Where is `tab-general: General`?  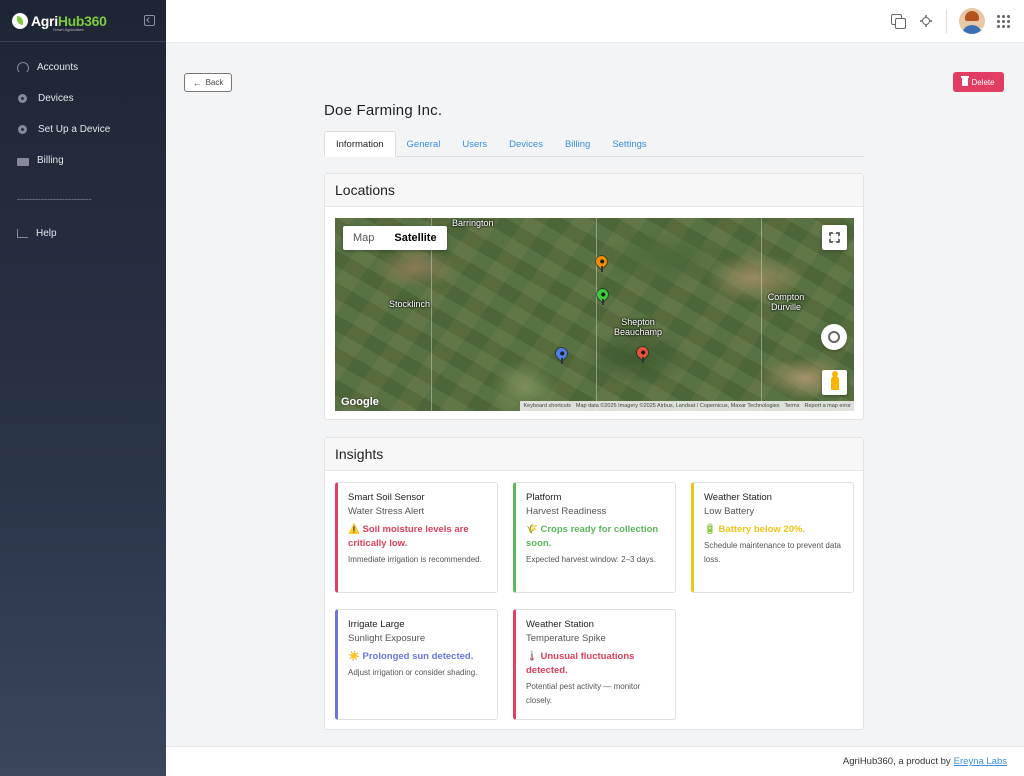 tab-general: General is located at coordinates (424, 144).